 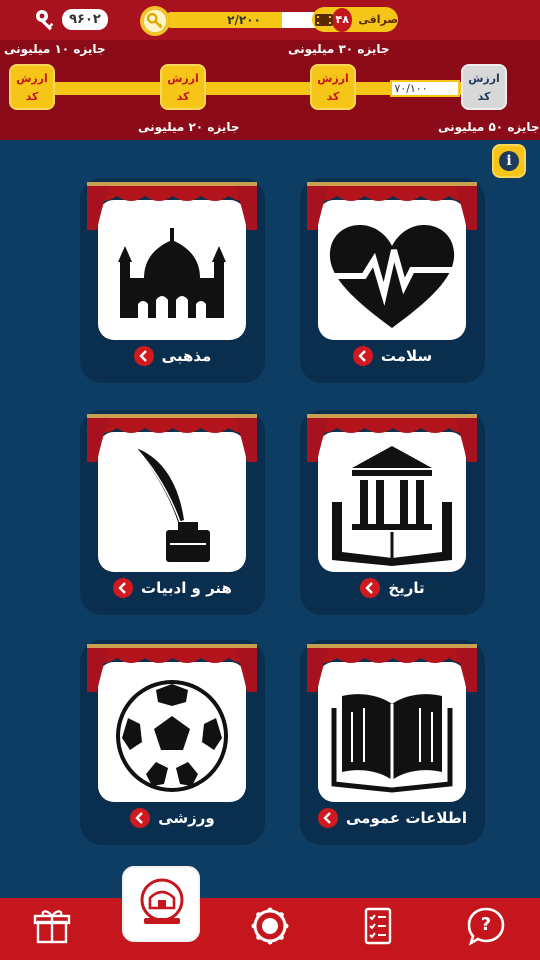 I want to click on category-label: ورزشی, so click(x=172, y=818).